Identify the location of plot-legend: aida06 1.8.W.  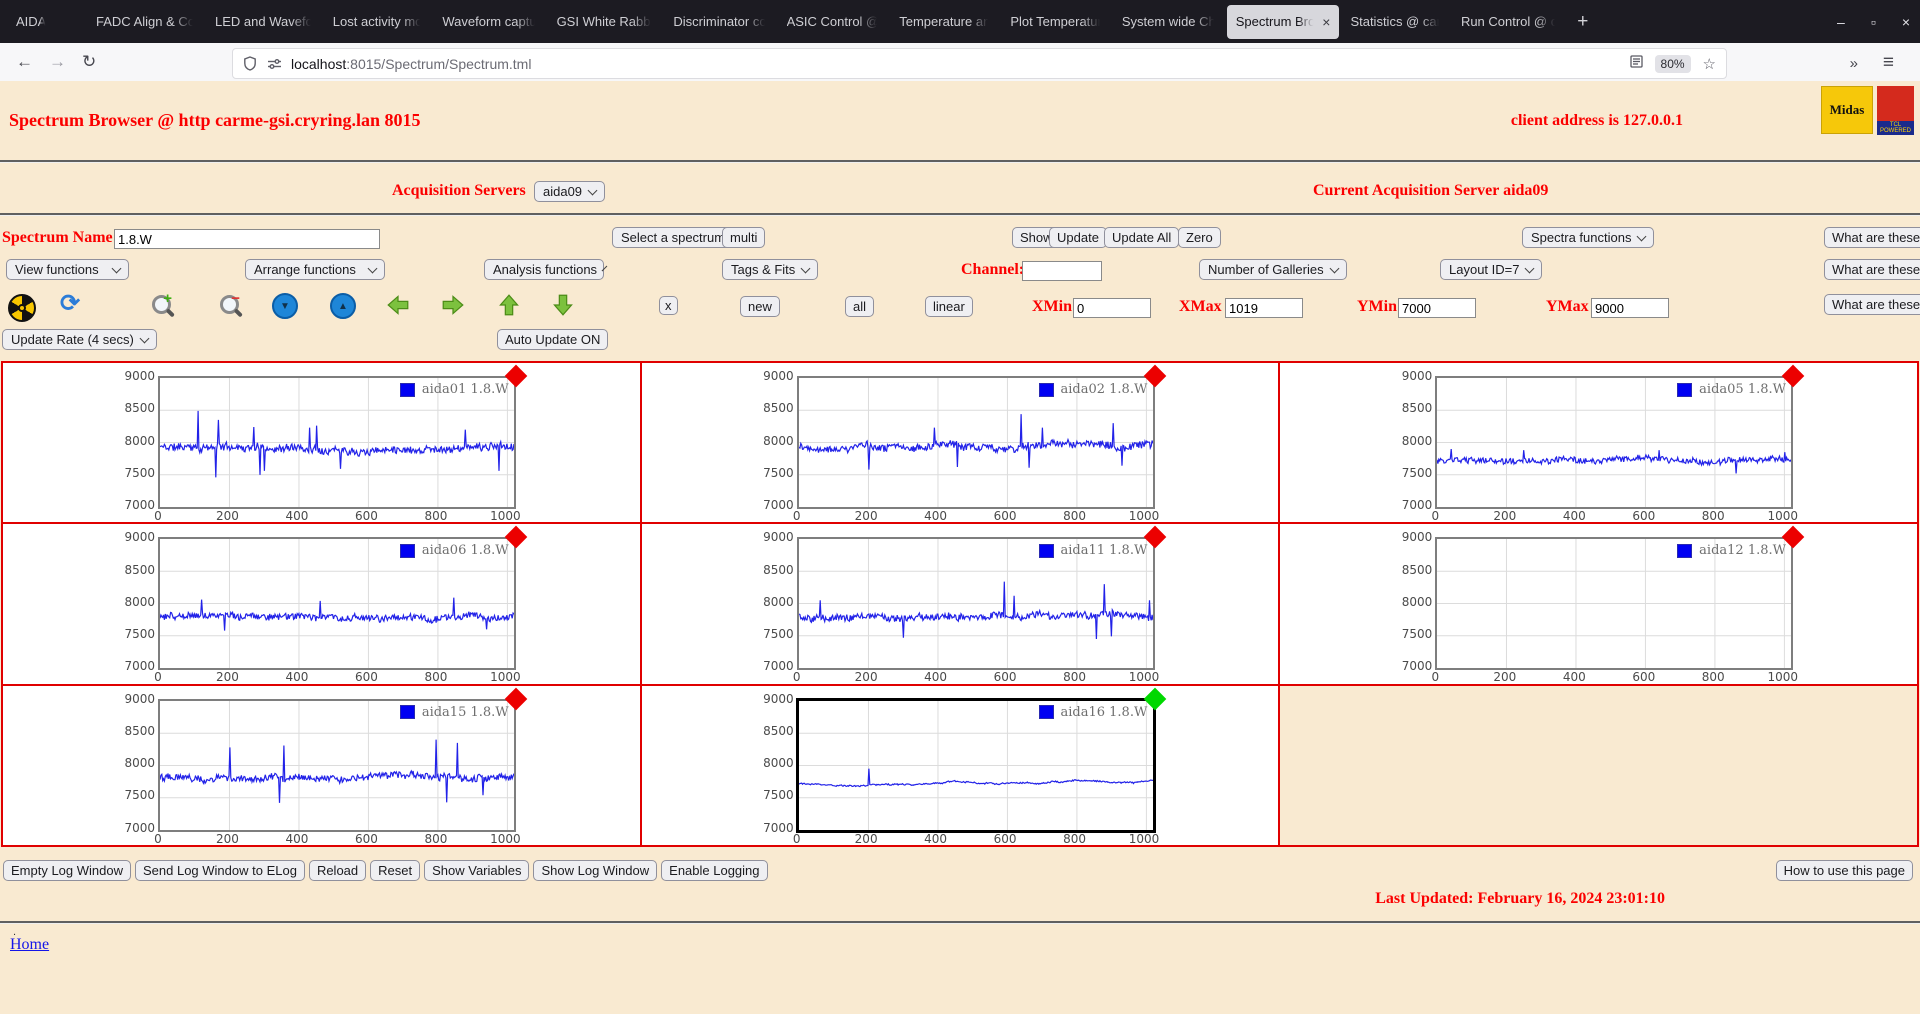
(454, 550).